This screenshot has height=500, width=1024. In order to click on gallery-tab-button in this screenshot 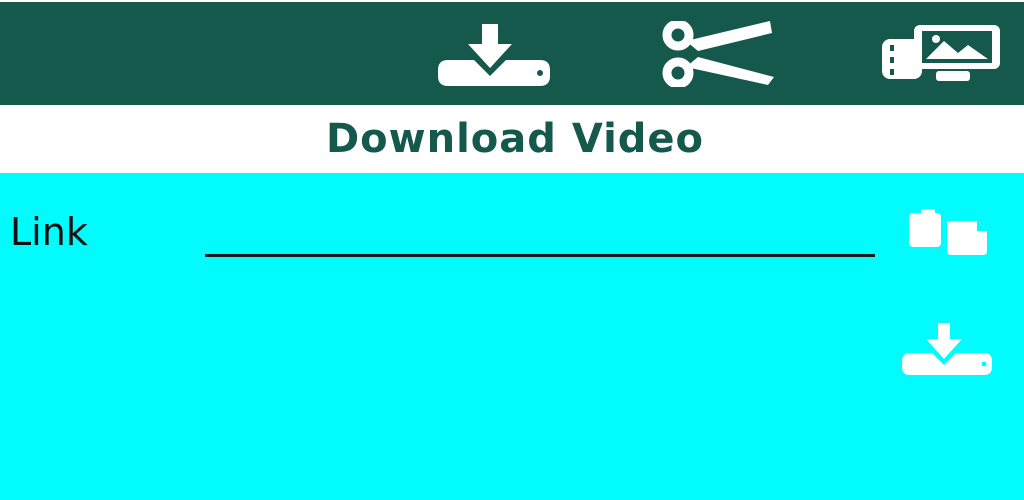, I will do `click(941, 53)`.